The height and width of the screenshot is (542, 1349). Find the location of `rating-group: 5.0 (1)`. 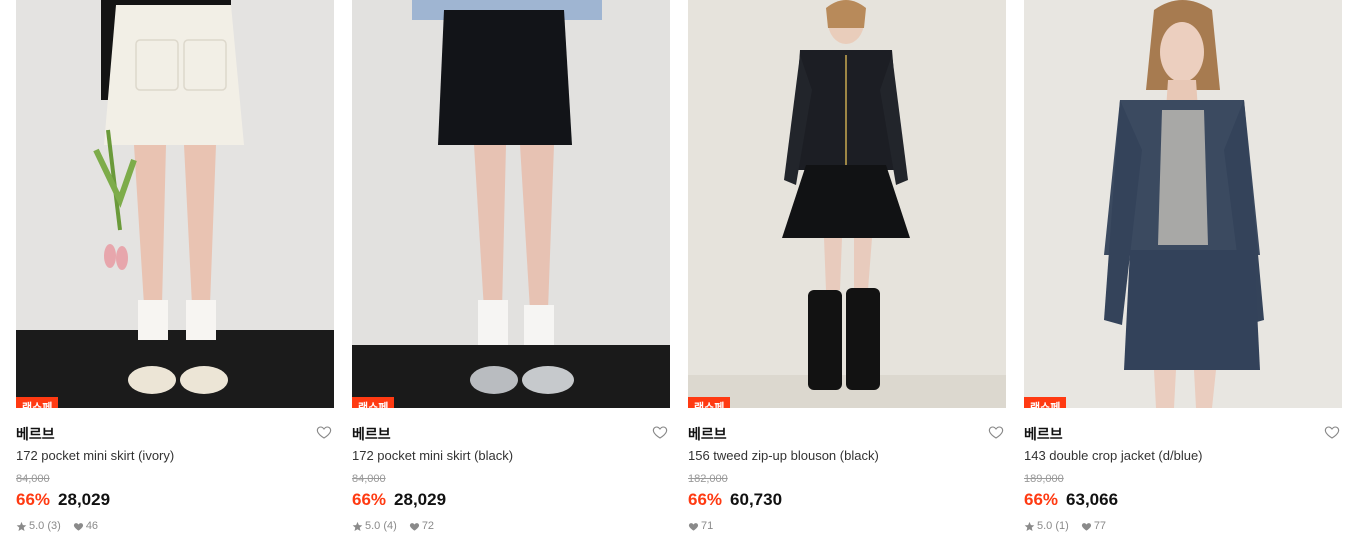

rating-group: 5.0 (1) is located at coordinates (1046, 526).